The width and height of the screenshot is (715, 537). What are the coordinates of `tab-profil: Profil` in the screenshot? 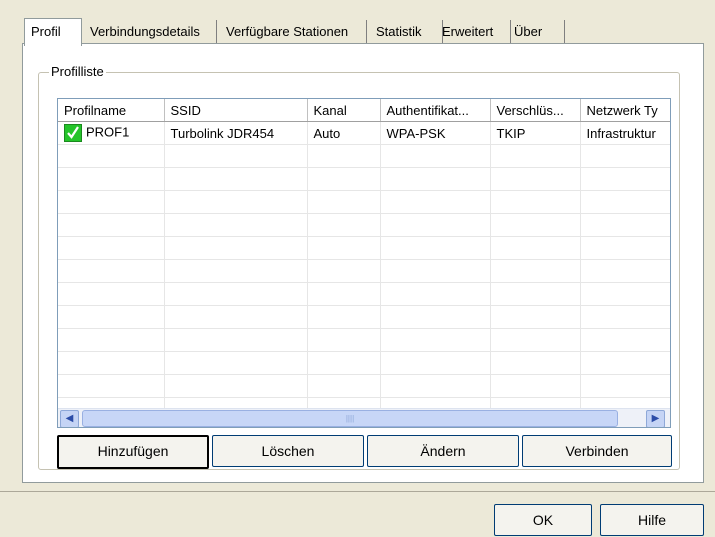 It's located at (53, 32).